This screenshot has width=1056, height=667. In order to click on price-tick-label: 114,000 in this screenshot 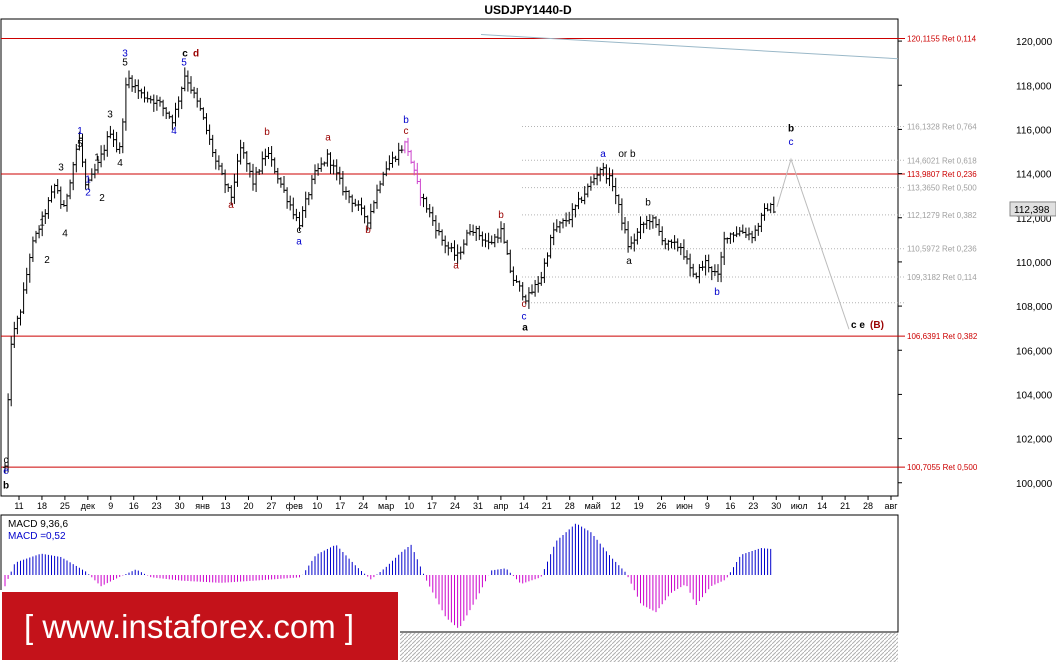, I will do `click(1034, 175)`.